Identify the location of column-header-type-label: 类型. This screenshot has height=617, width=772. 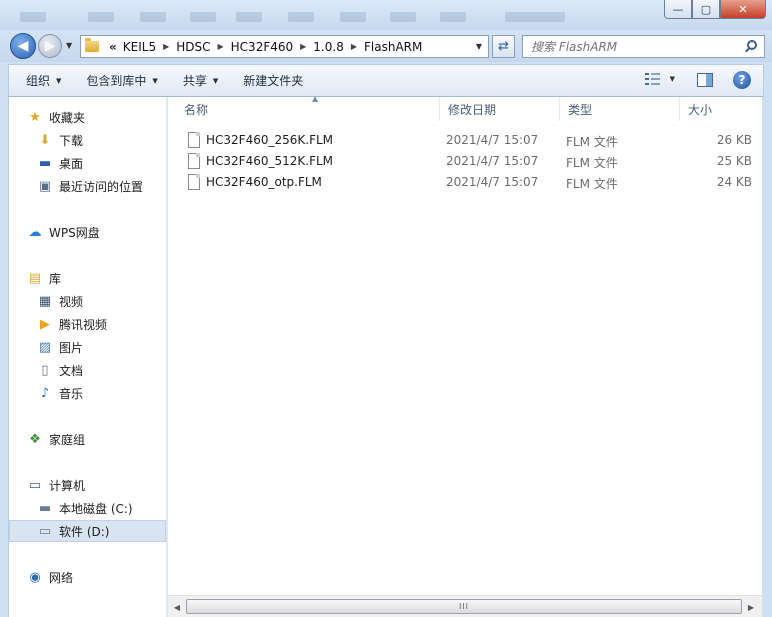
(580, 109).